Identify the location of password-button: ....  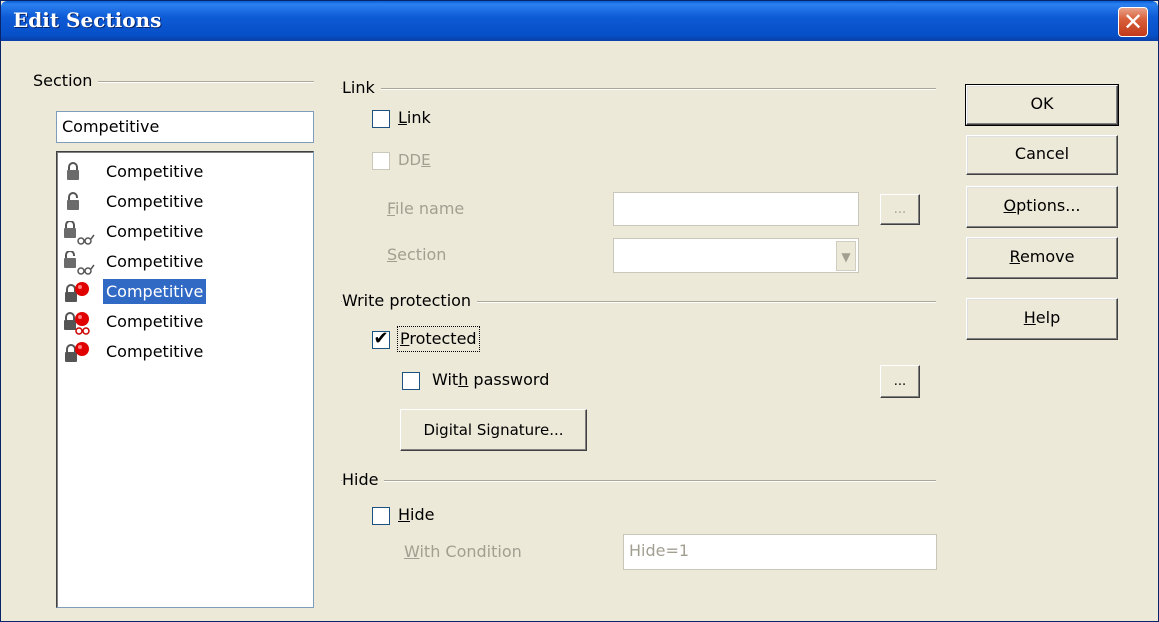
(900, 381).